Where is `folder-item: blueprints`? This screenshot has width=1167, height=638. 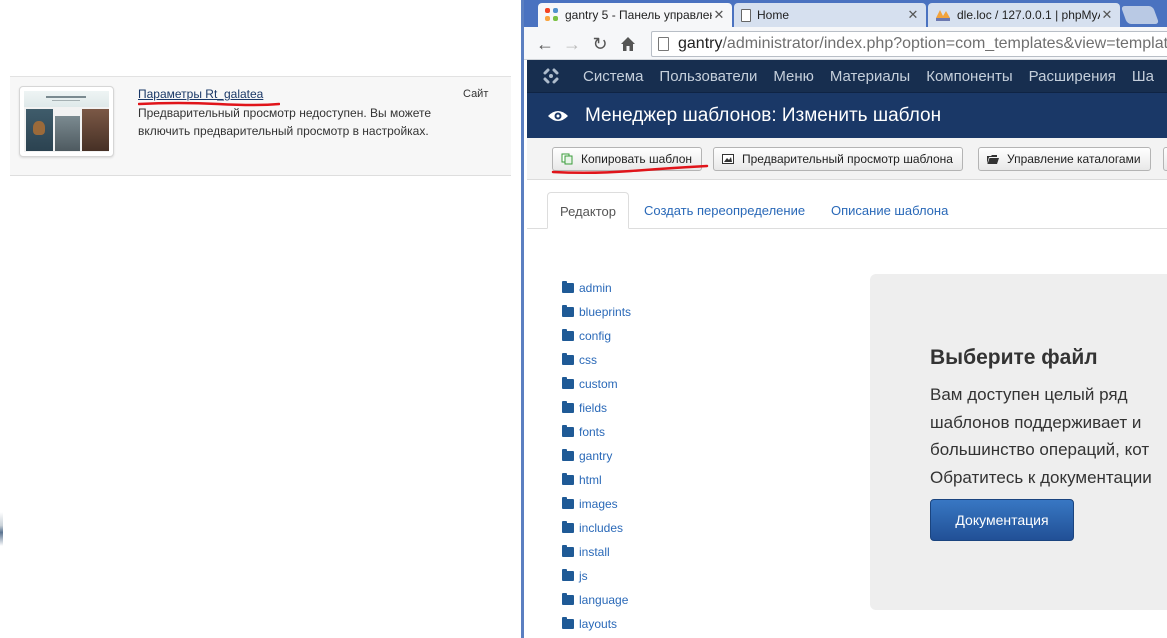 folder-item: blueprints is located at coordinates (596, 312).